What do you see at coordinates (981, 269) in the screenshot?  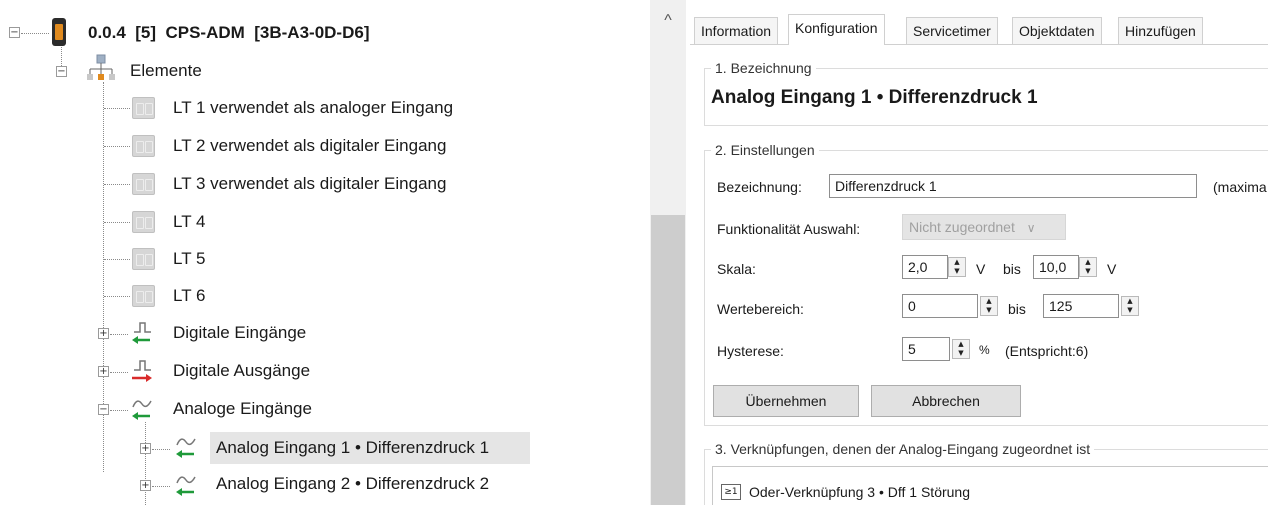 I see `skala-from-unit: V` at bounding box center [981, 269].